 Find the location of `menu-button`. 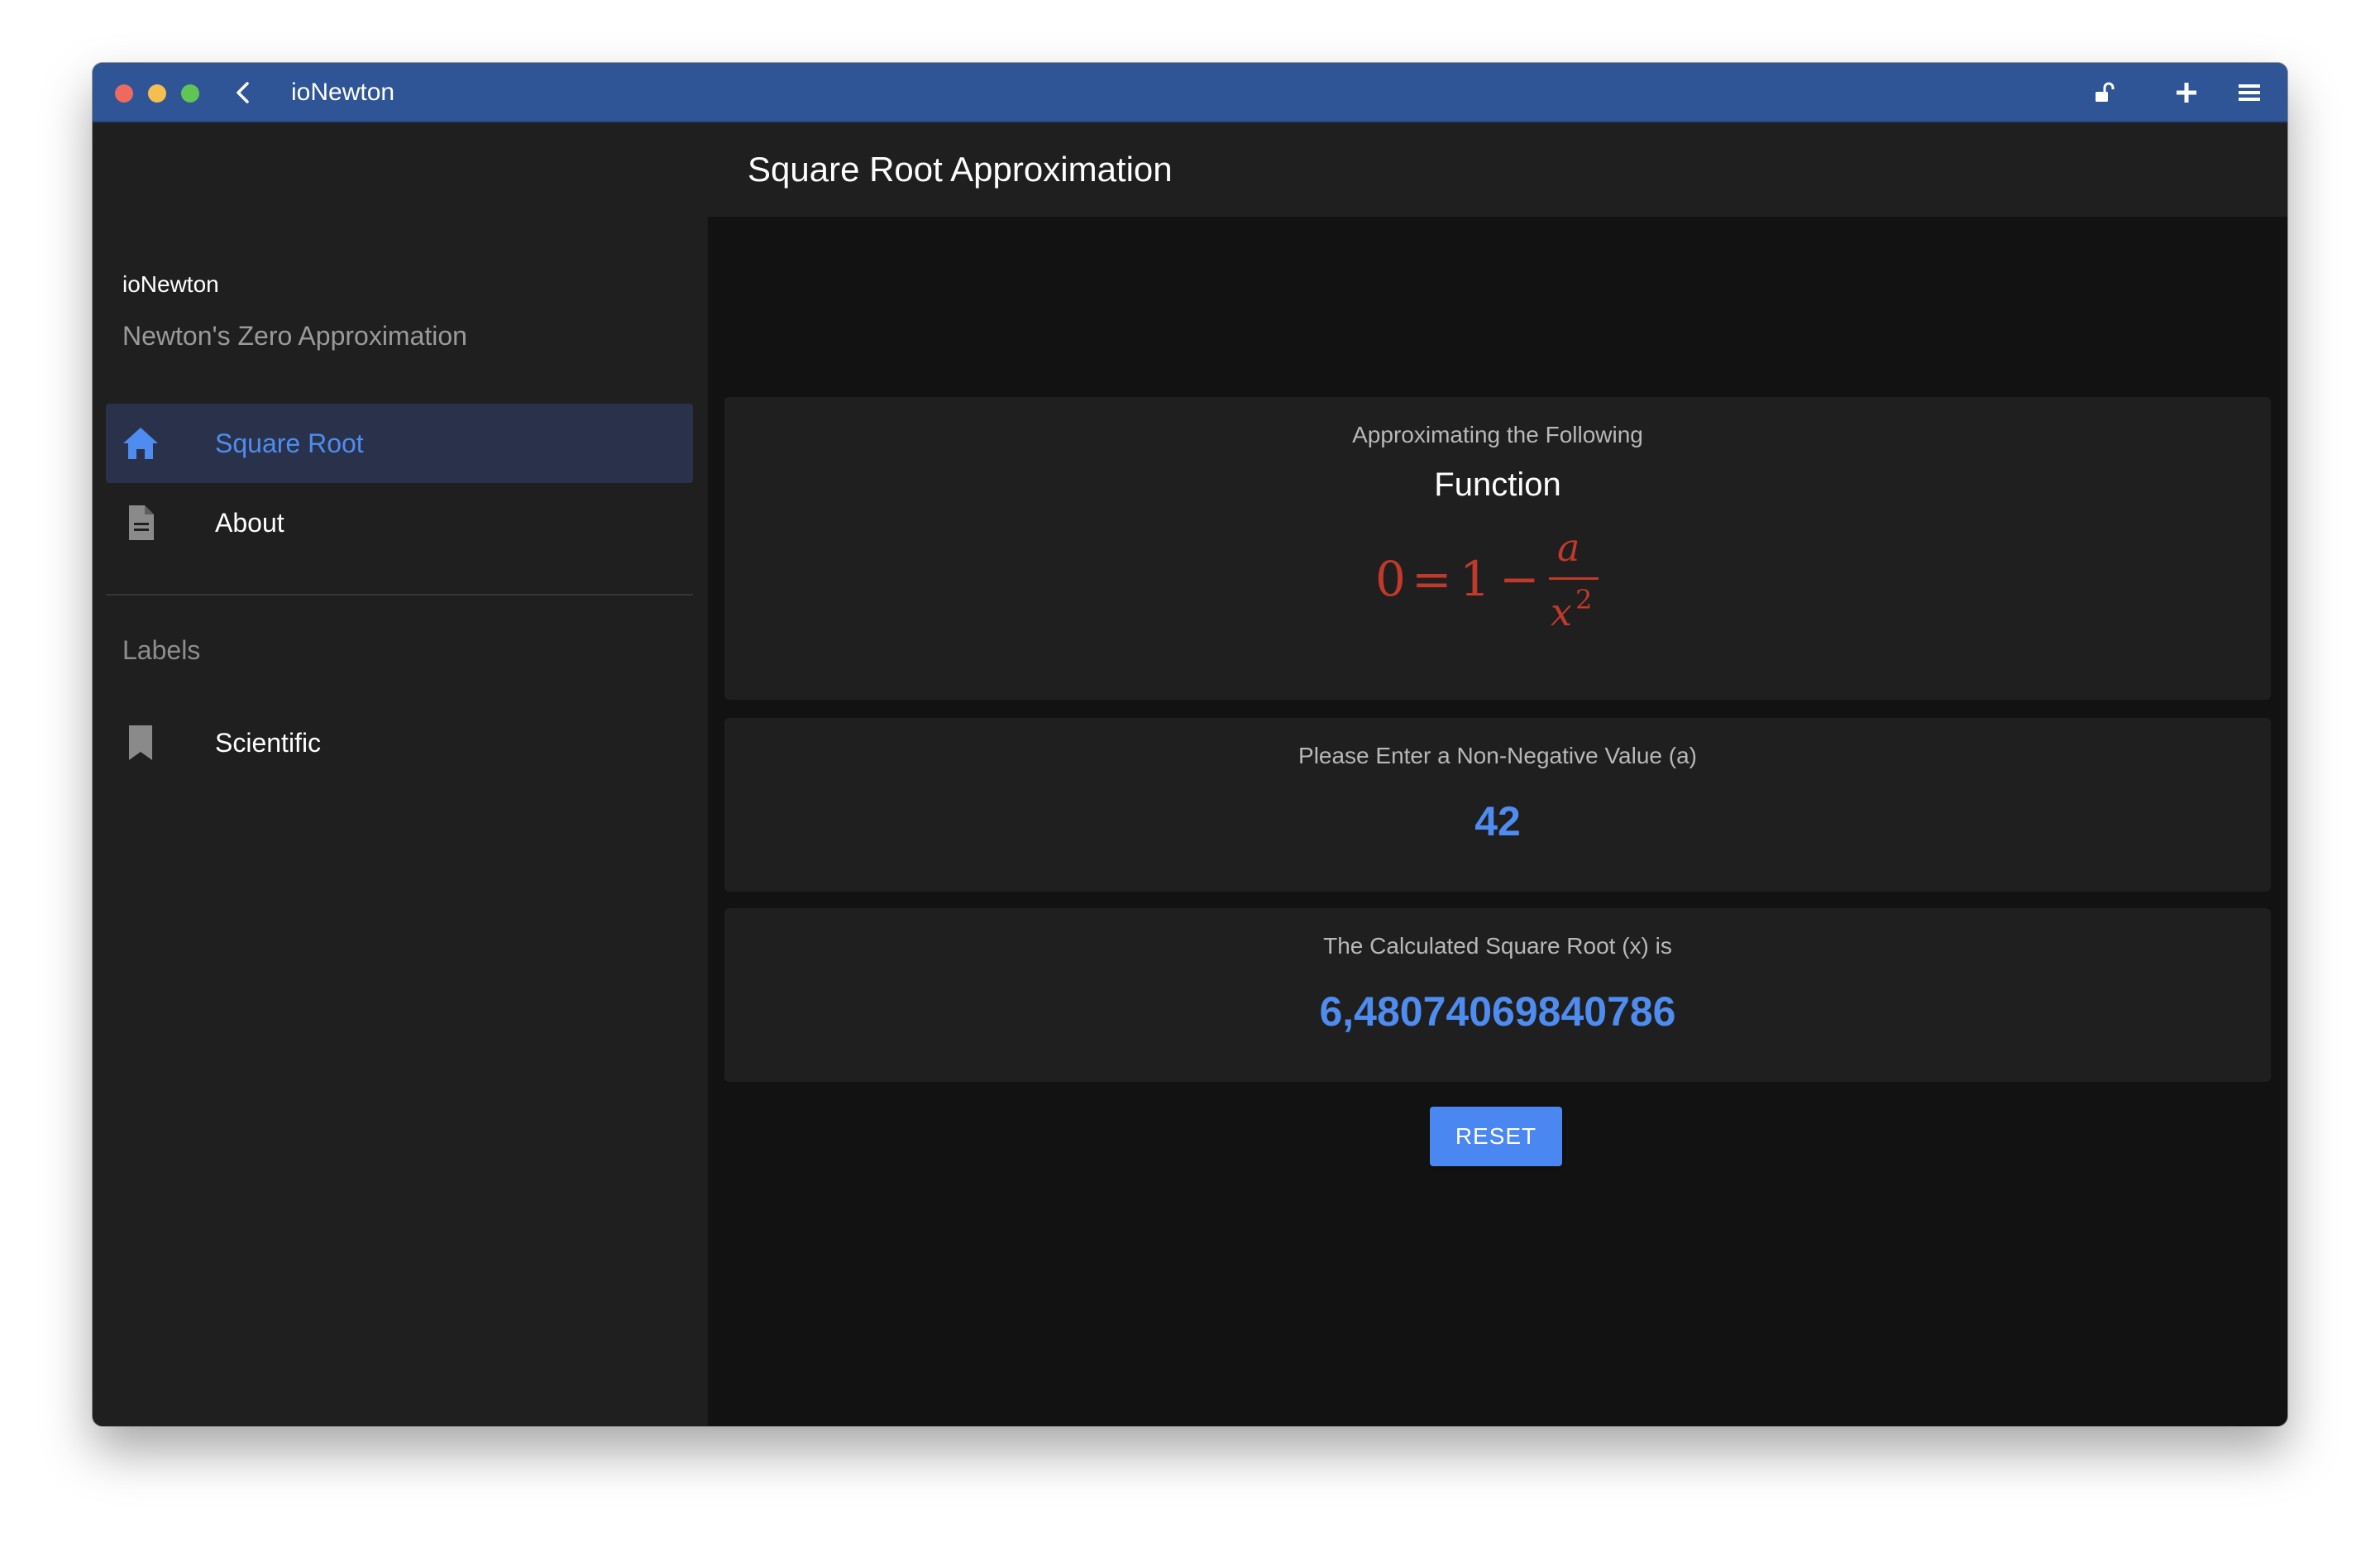

menu-button is located at coordinates (2249, 93).